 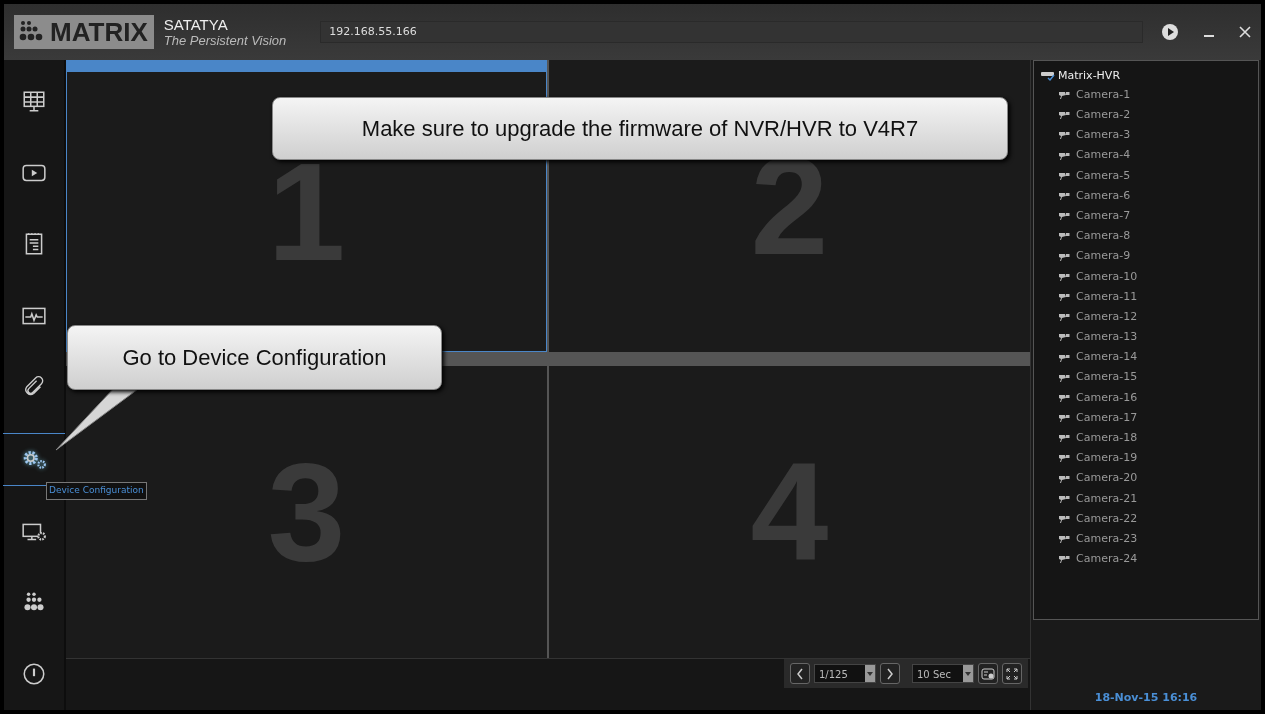 What do you see at coordinates (640, 128) in the screenshot?
I see `callout-tooltip: Make sure to upgrade the firmware of NVR/HVR to V4R7` at bounding box center [640, 128].